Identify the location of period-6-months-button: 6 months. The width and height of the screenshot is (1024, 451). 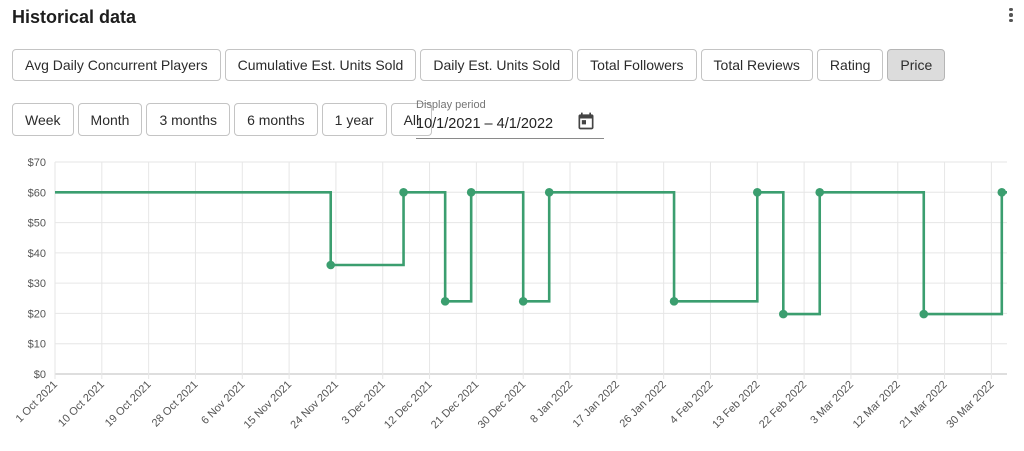
(276, 119).